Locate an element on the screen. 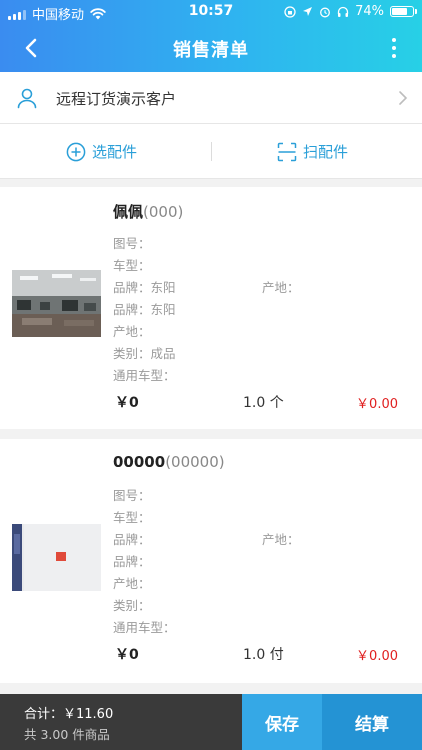 Image resolution: width=422 pixels, height=750 pixels. action-bar: 选配件 扫配件 is located at coordinates (211, 151).